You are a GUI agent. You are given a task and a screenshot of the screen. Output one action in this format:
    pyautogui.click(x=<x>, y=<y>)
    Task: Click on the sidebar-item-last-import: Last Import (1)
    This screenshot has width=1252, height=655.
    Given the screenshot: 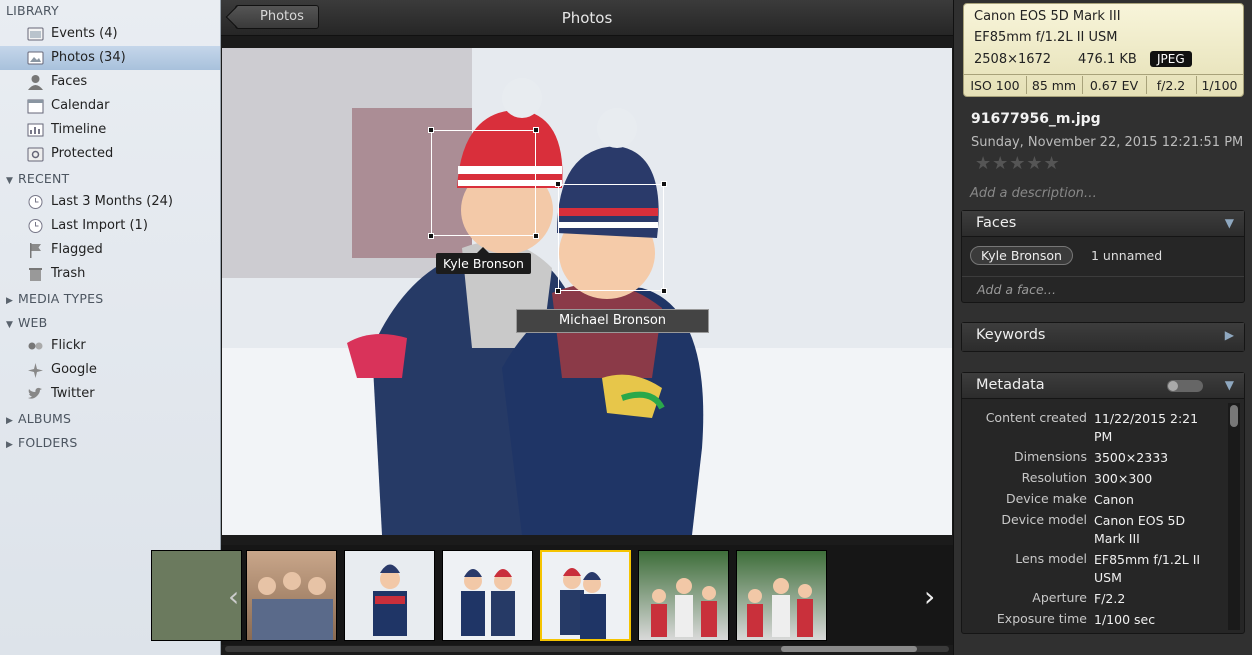 What is the action you would take?
    pyautogui.click(x=110, y=226)
    